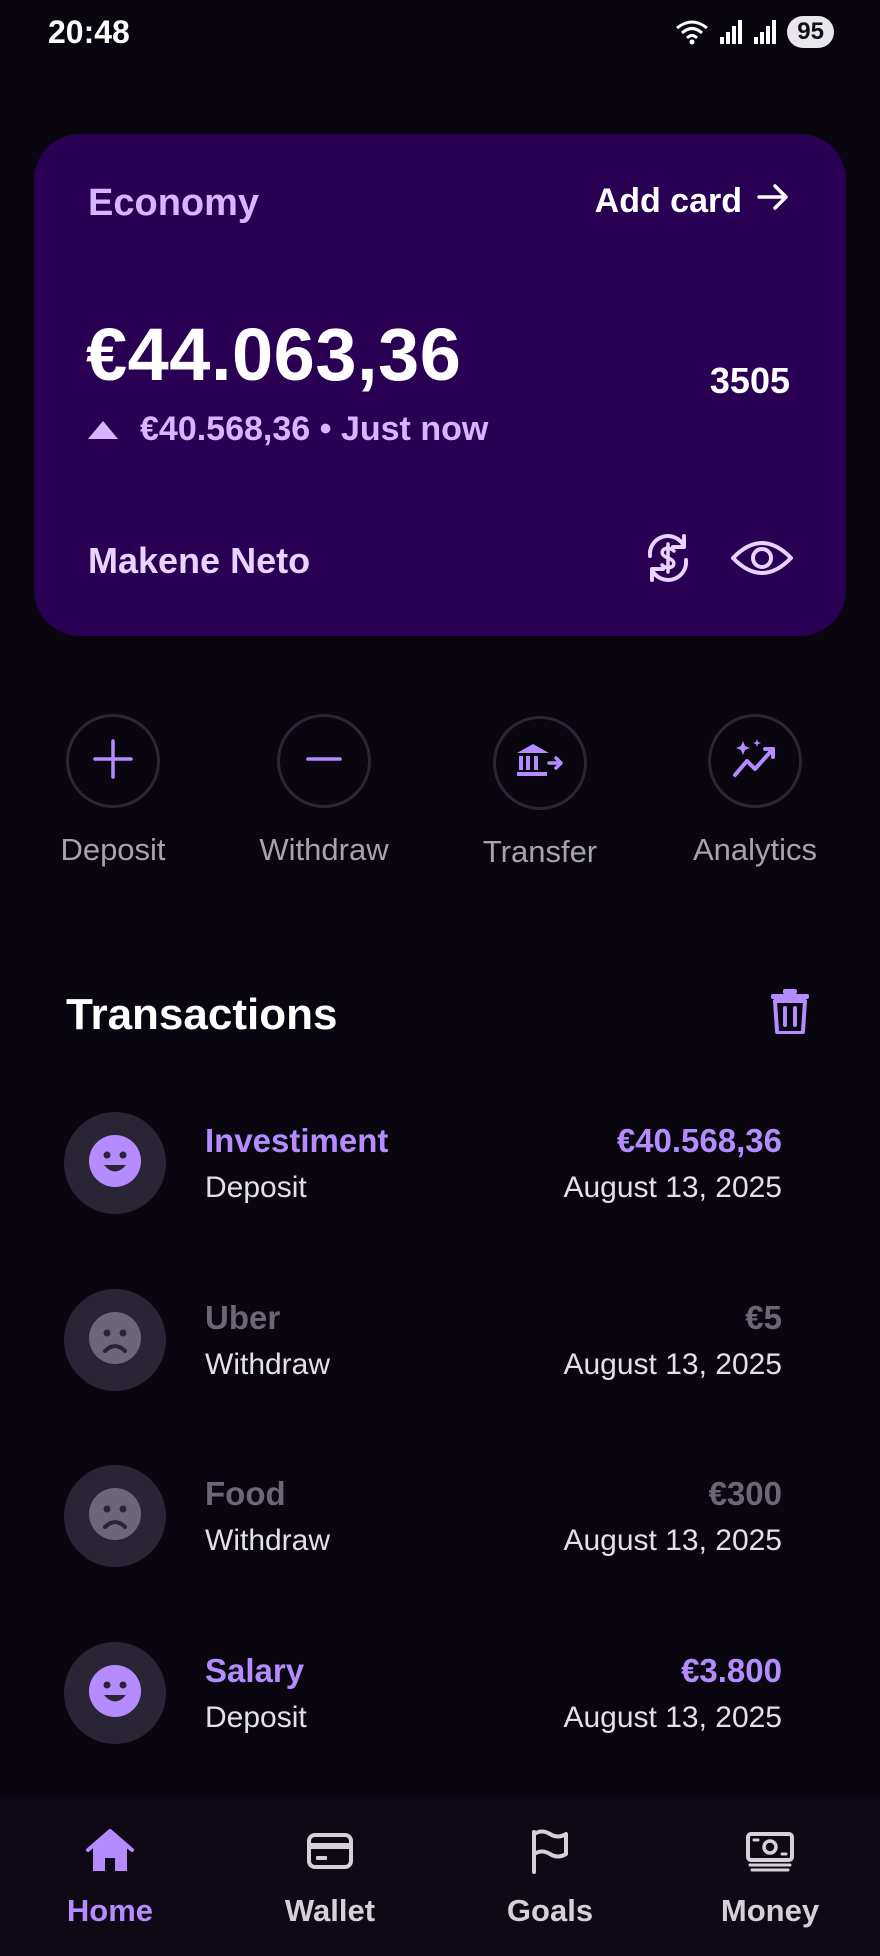  Describe the element at coordinates (668, 560) in the screenshot. I see `currency-exchange-icon` at that location.